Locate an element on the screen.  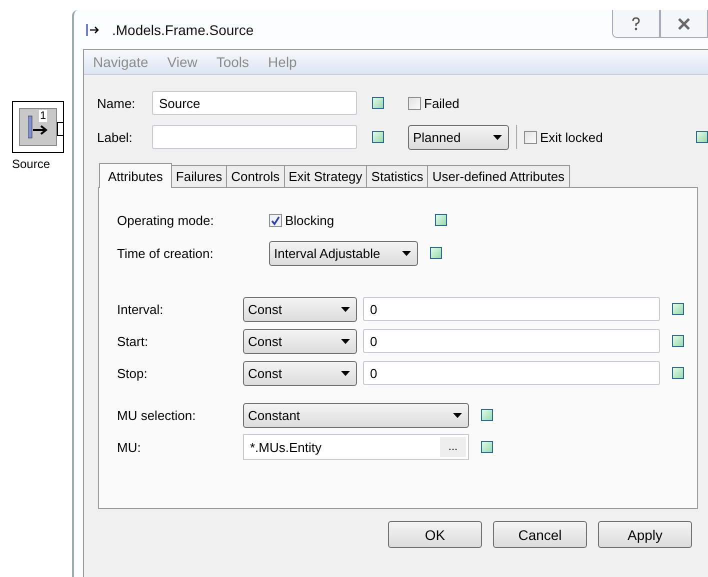
field-label: Start: is located at coordinates (133, 341).